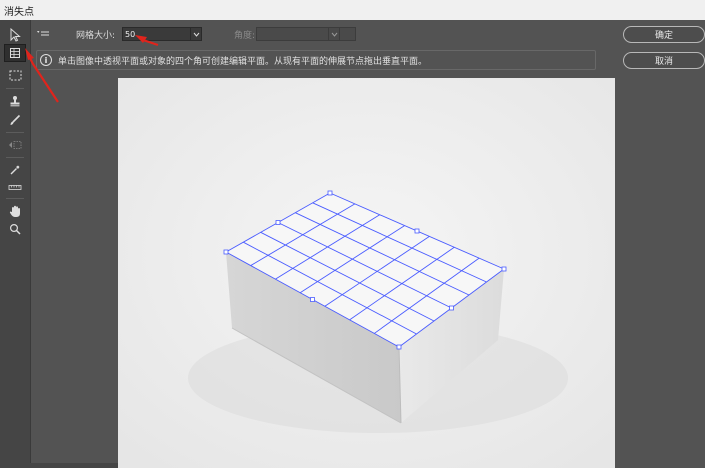 Image resolution: width=705 pixels, height=468 pixels. I want to click on grid-size-label: 网格大小:, so click(96, 36).